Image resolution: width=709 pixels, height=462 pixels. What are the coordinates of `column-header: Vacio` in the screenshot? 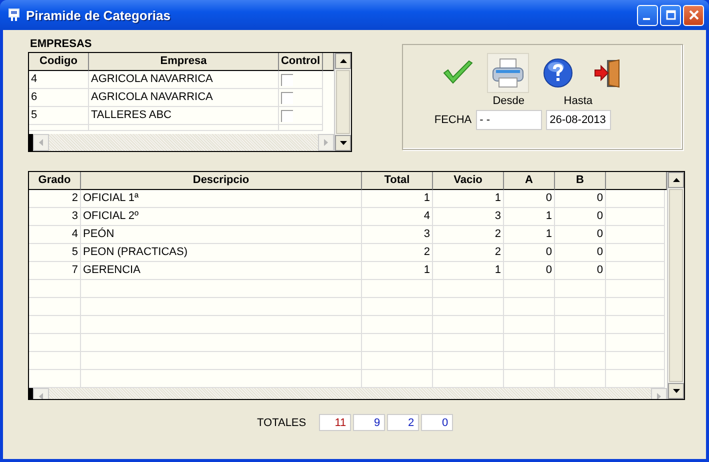 It's located at (468, 181).